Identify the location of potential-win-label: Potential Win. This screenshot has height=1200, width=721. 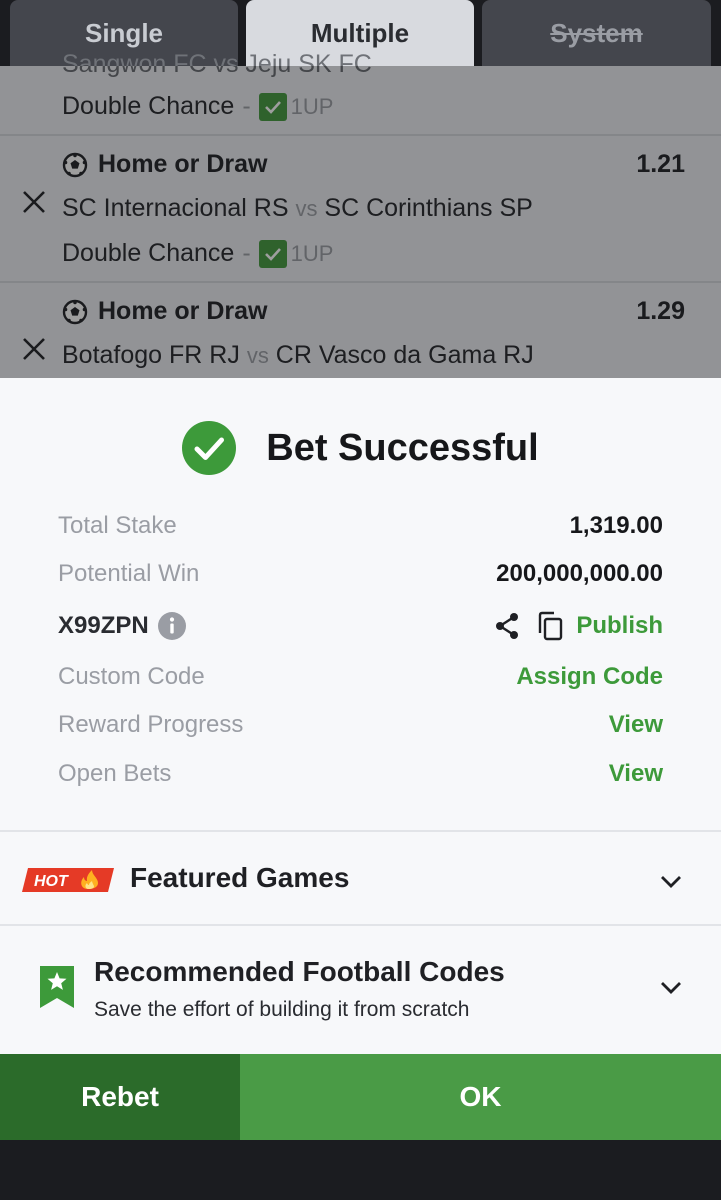
(129, 573).